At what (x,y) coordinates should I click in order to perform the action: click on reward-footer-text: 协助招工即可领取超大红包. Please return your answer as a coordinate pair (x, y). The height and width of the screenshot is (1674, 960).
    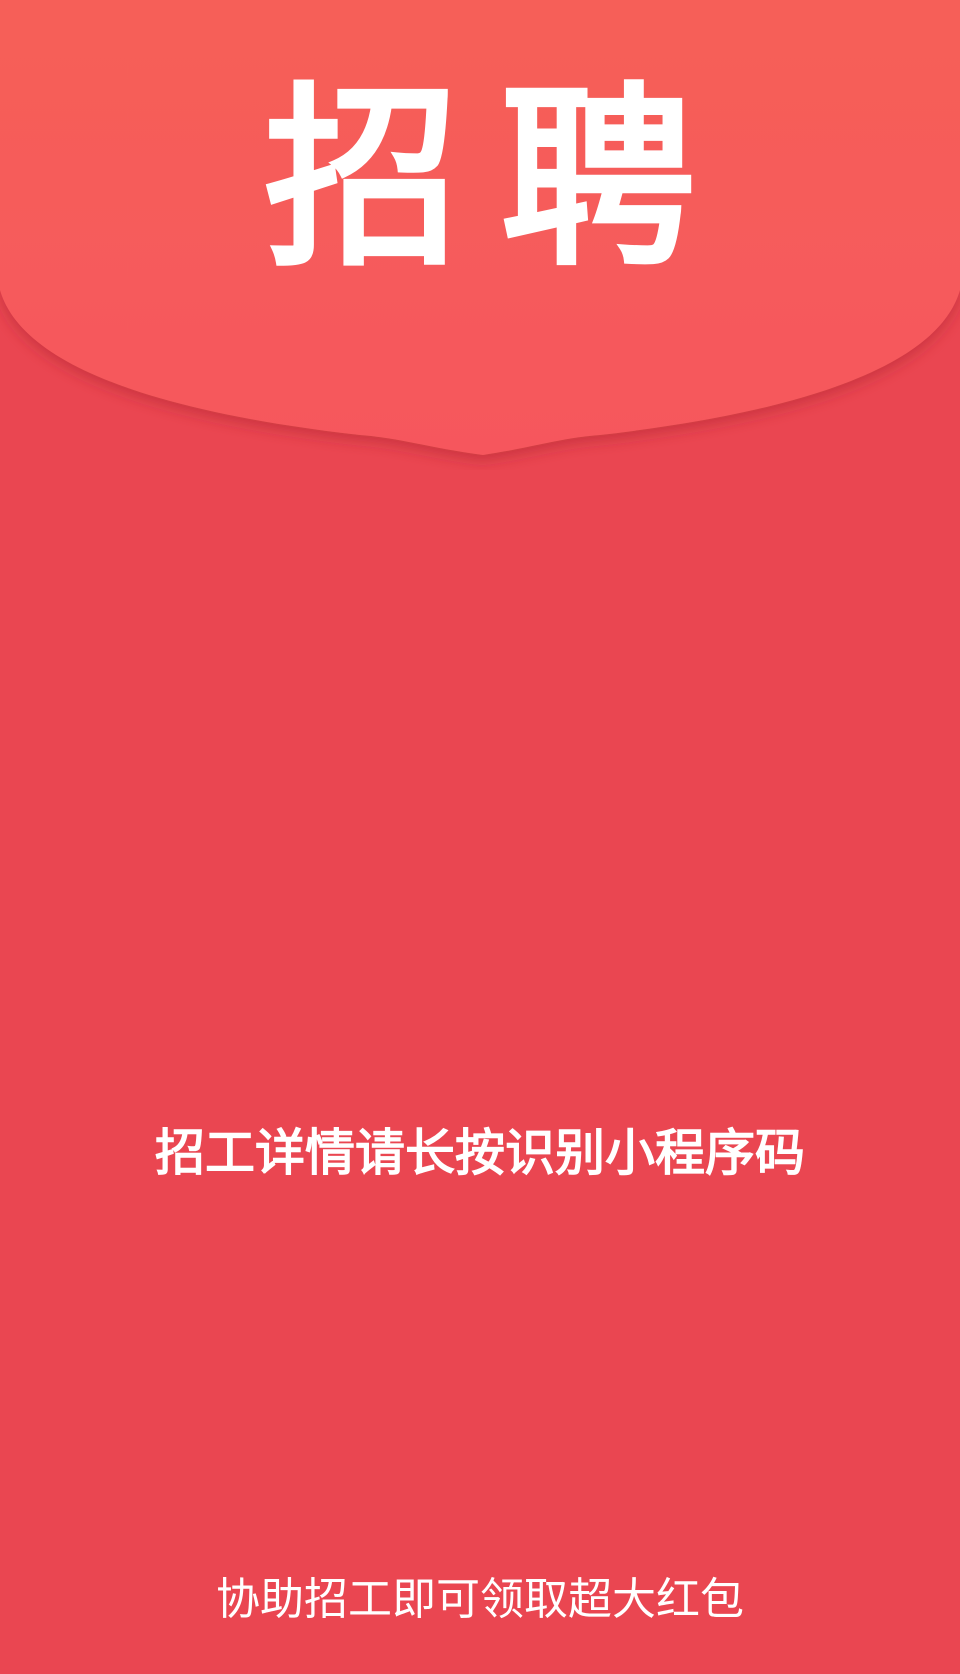
    Looking at the image, I should click on (480, 1599).